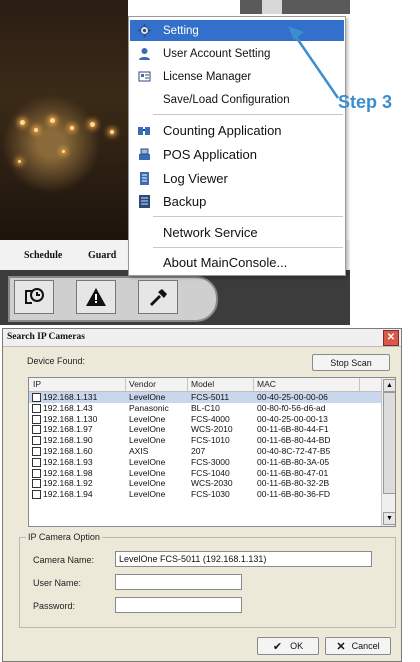 The image size is (420, 662). I want to click on cell-model: FCS-4000, so click(210, 418).